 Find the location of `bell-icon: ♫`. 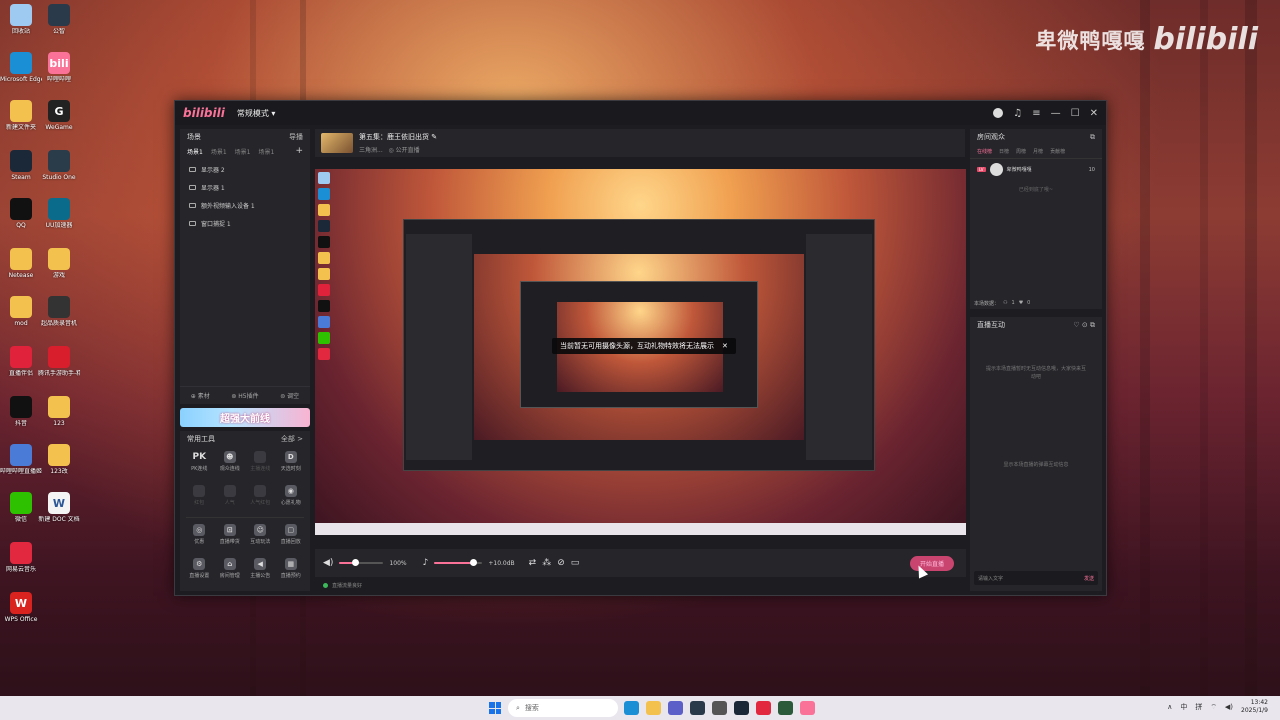

bell-icon: ♫ is located at coordinates (1017, 113).